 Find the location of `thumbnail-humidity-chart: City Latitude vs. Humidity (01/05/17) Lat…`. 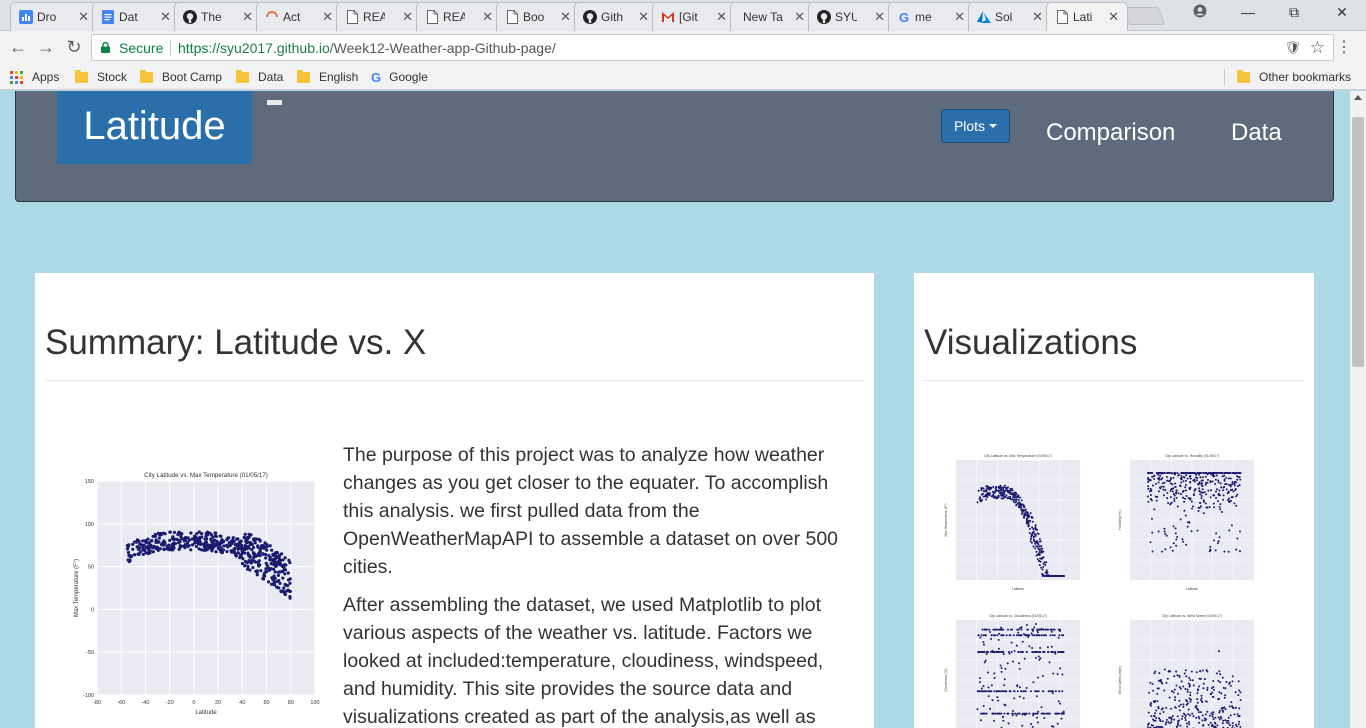

thumbnail-humidity-chart: City Latitude vs. Humidity (01/05/17) Lat… is located at coordinates (1188, 523).